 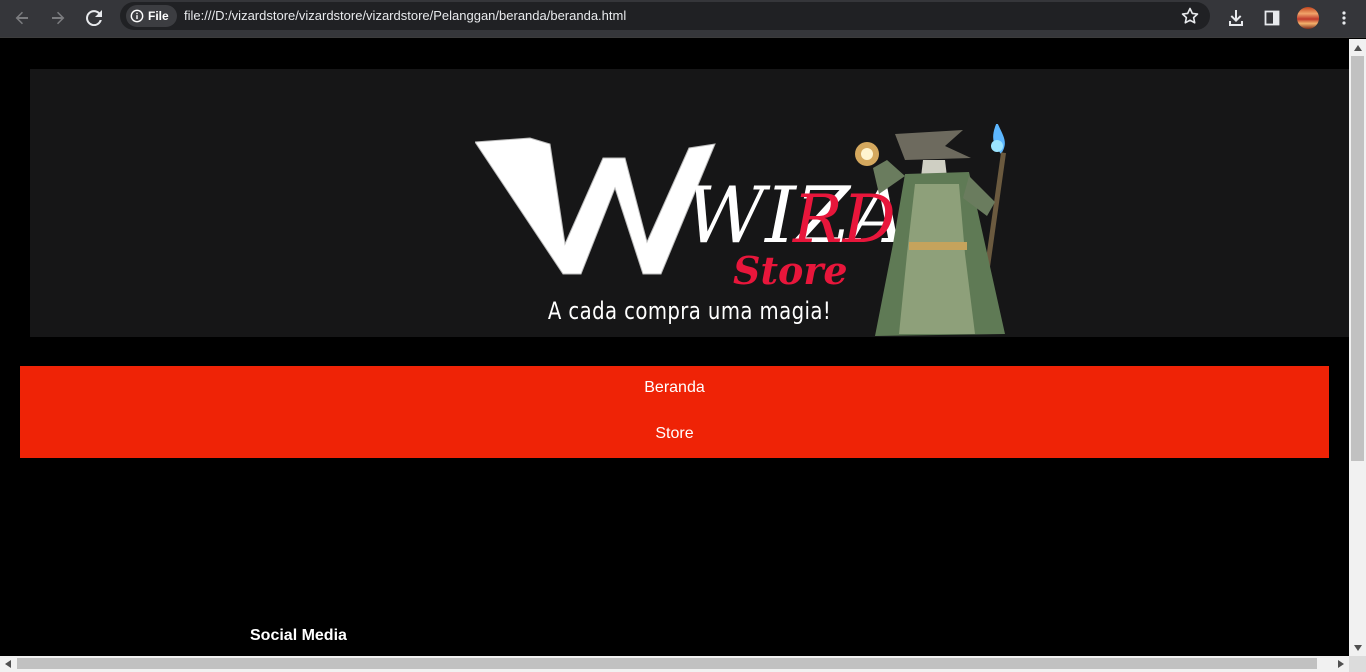 I want to click on main-nav: Beranda Store, so click(x=674, y=412).